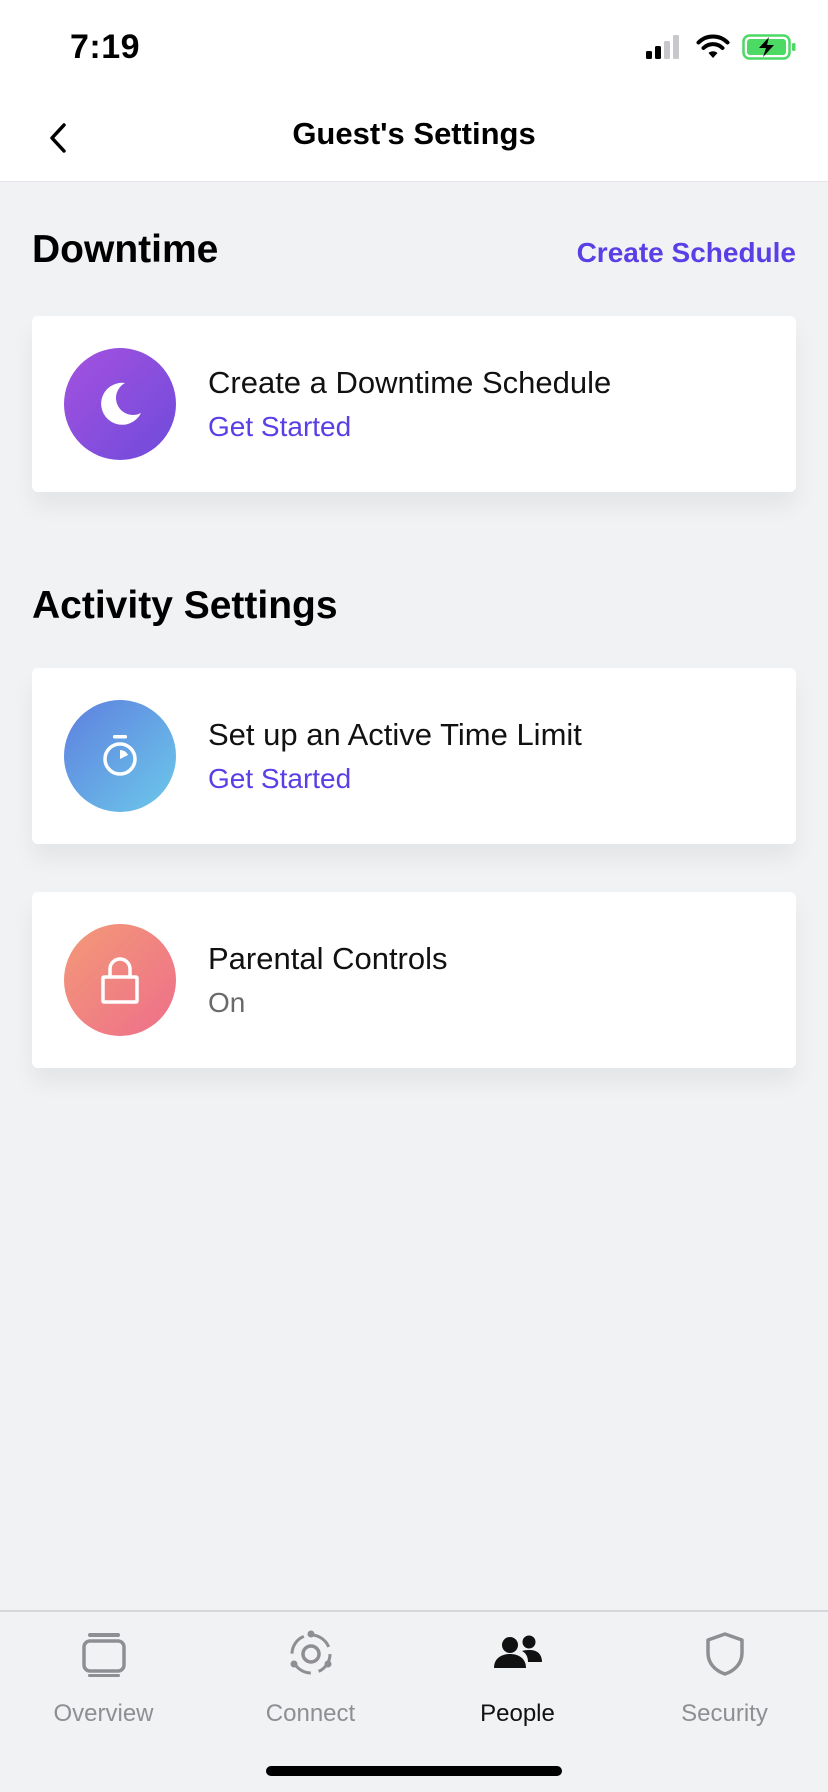 This screenshot has height=1792, width=828. What do you see at coordinates (713, 49) in the screenshot?
I see `wifi-icon` at bounding box center [713, 49].